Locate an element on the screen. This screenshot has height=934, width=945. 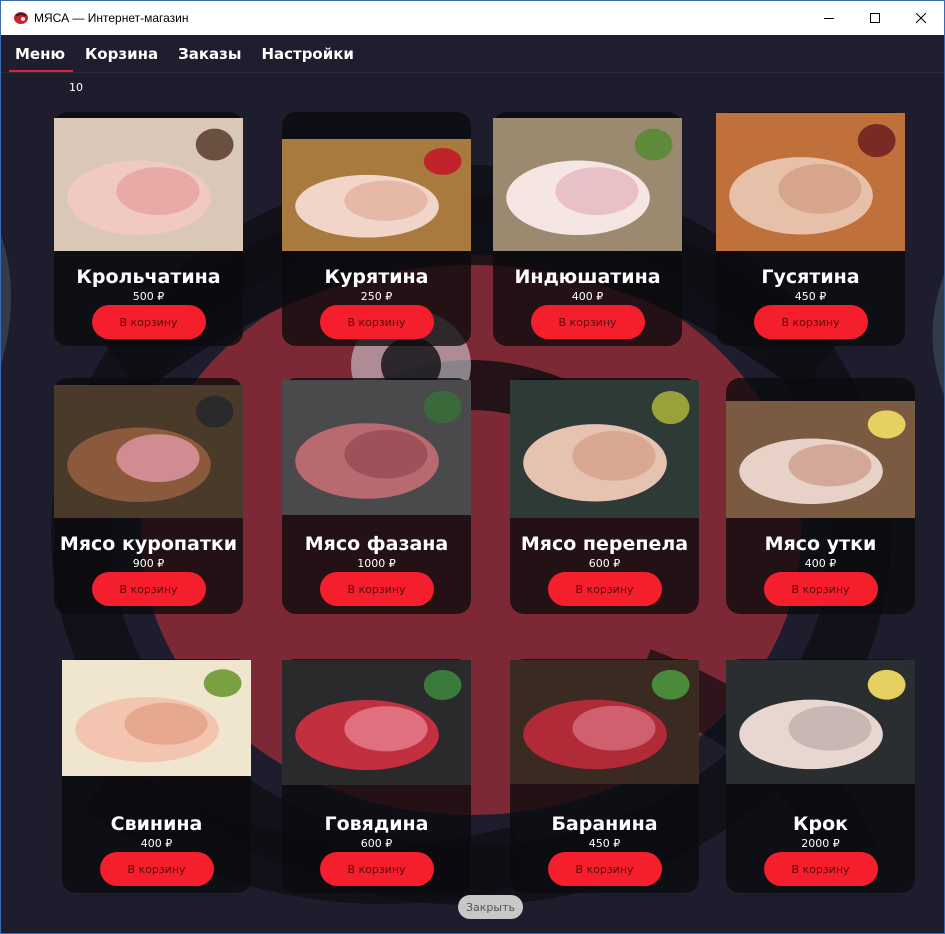
item-counter: 10 is located at coordinates (76, 87).